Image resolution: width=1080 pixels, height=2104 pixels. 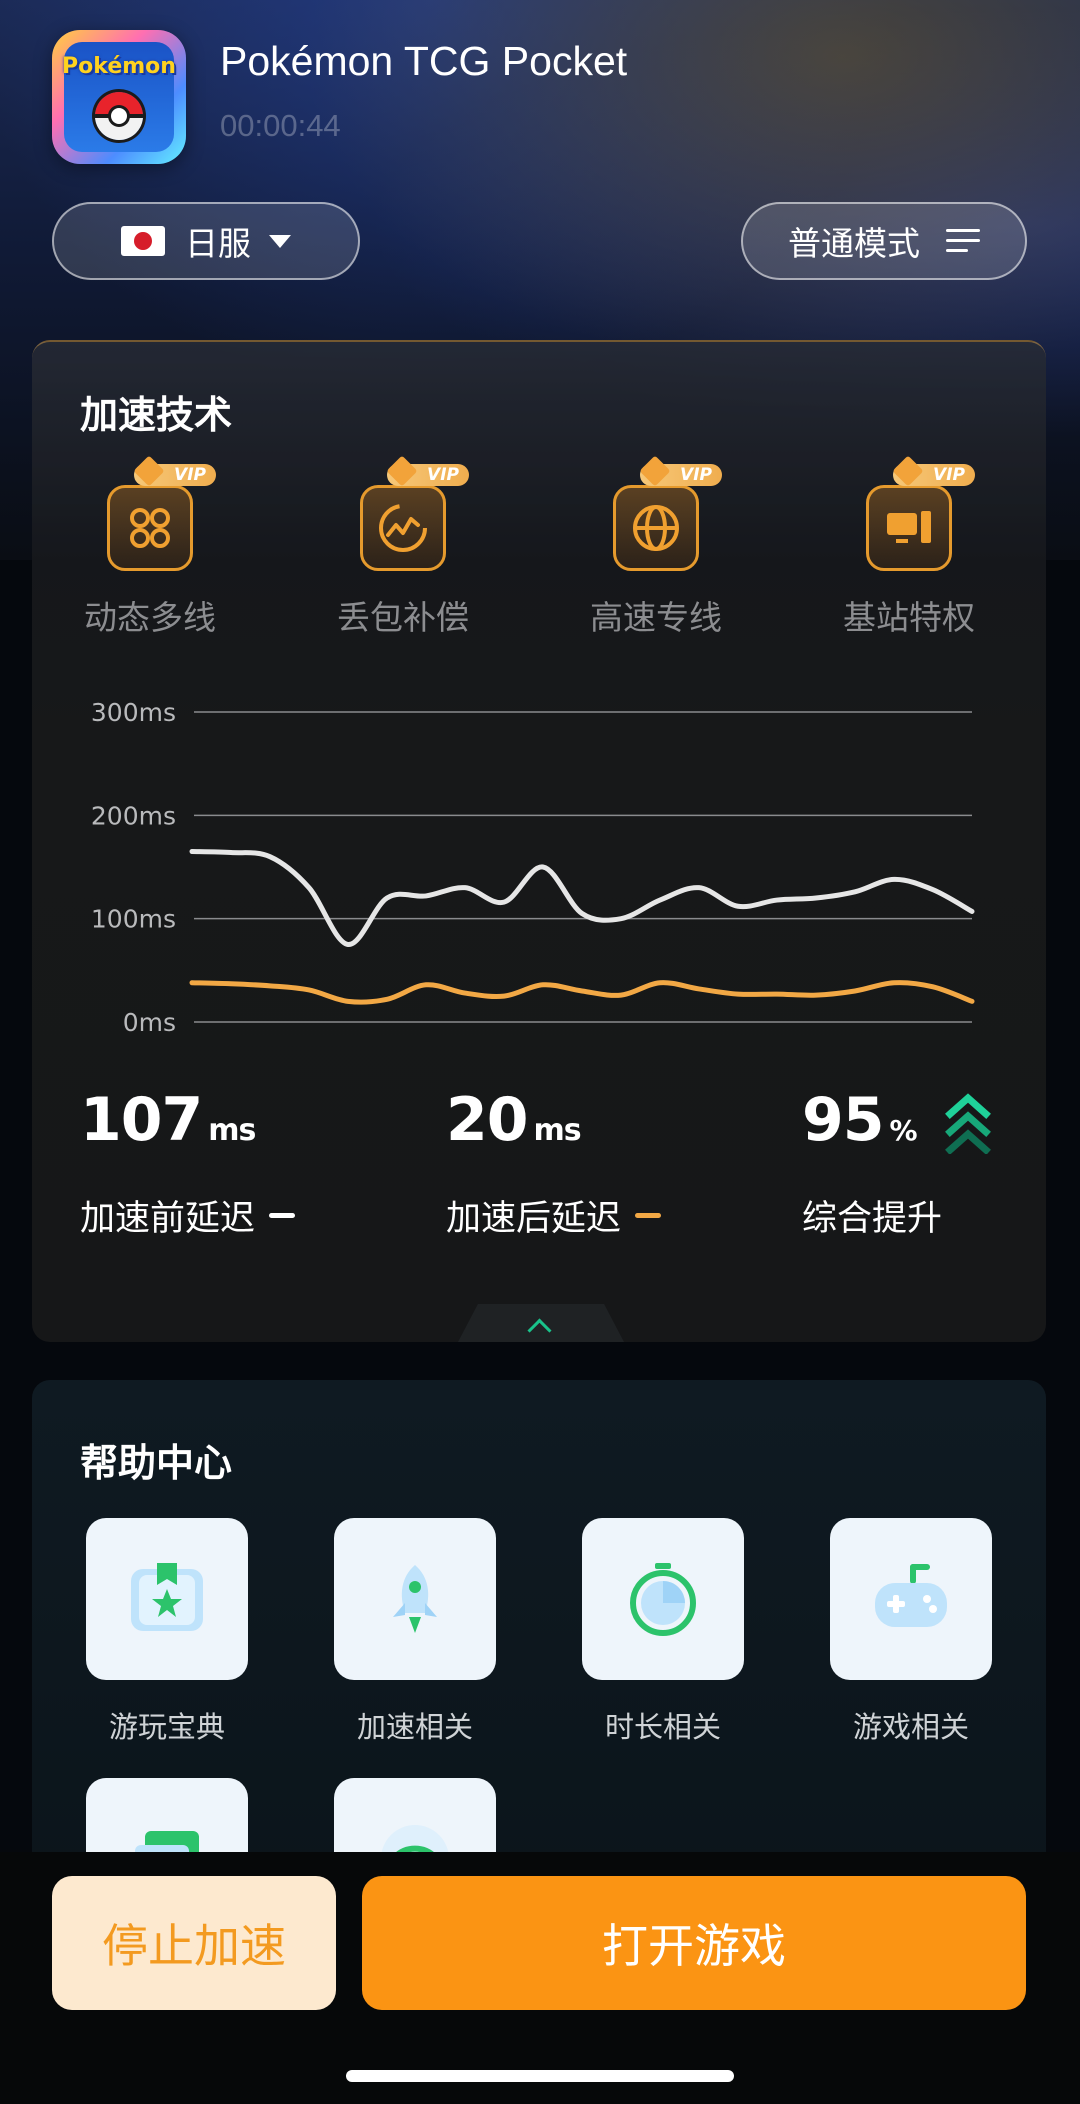 I want to click on guide-book-icon, so click(x=167, y=1599).